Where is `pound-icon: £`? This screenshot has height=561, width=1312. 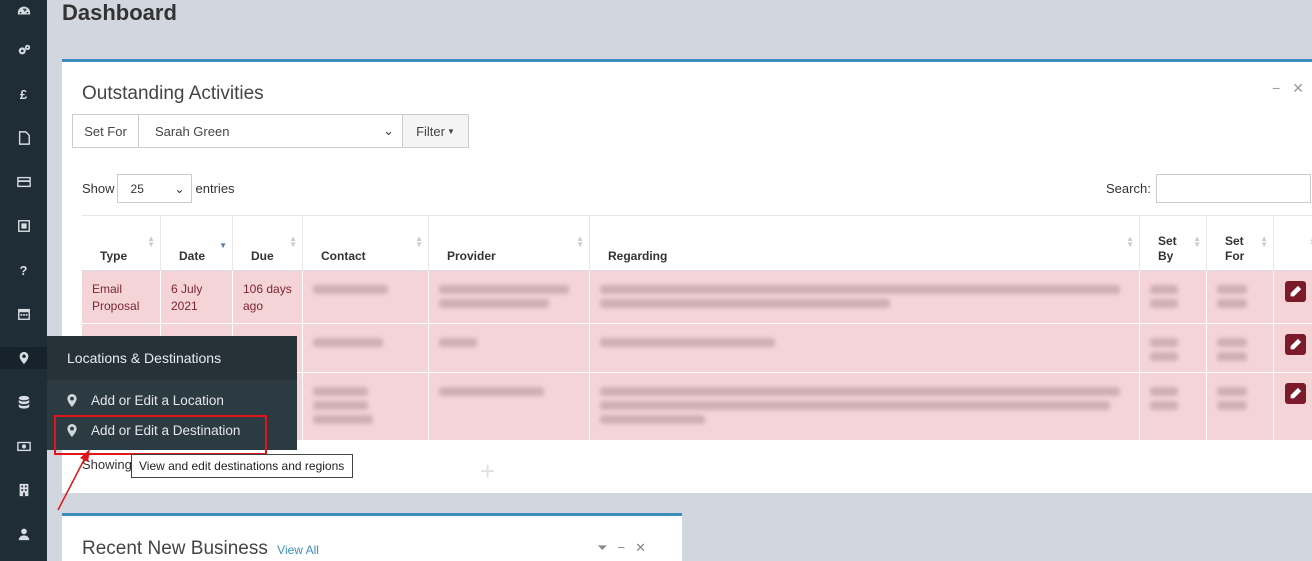 pound-icon: £ is located at coordinates (23, 94).